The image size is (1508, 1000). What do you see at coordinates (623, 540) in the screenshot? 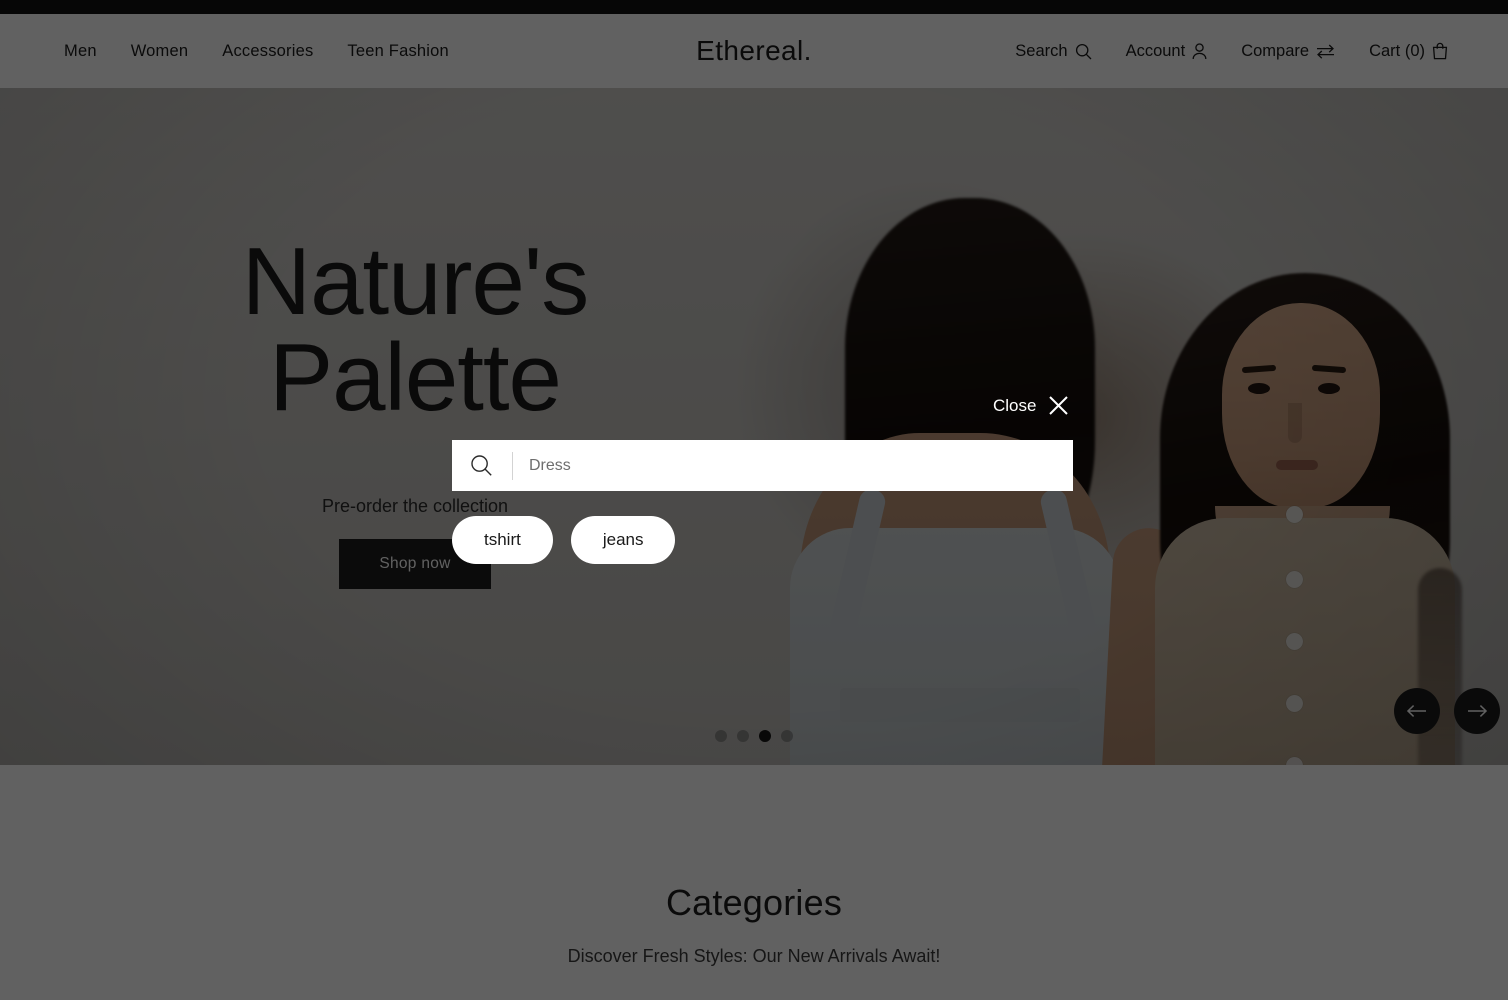
I see `suggestion-pill-jeans: jeans` at bounding box center [623, 540].